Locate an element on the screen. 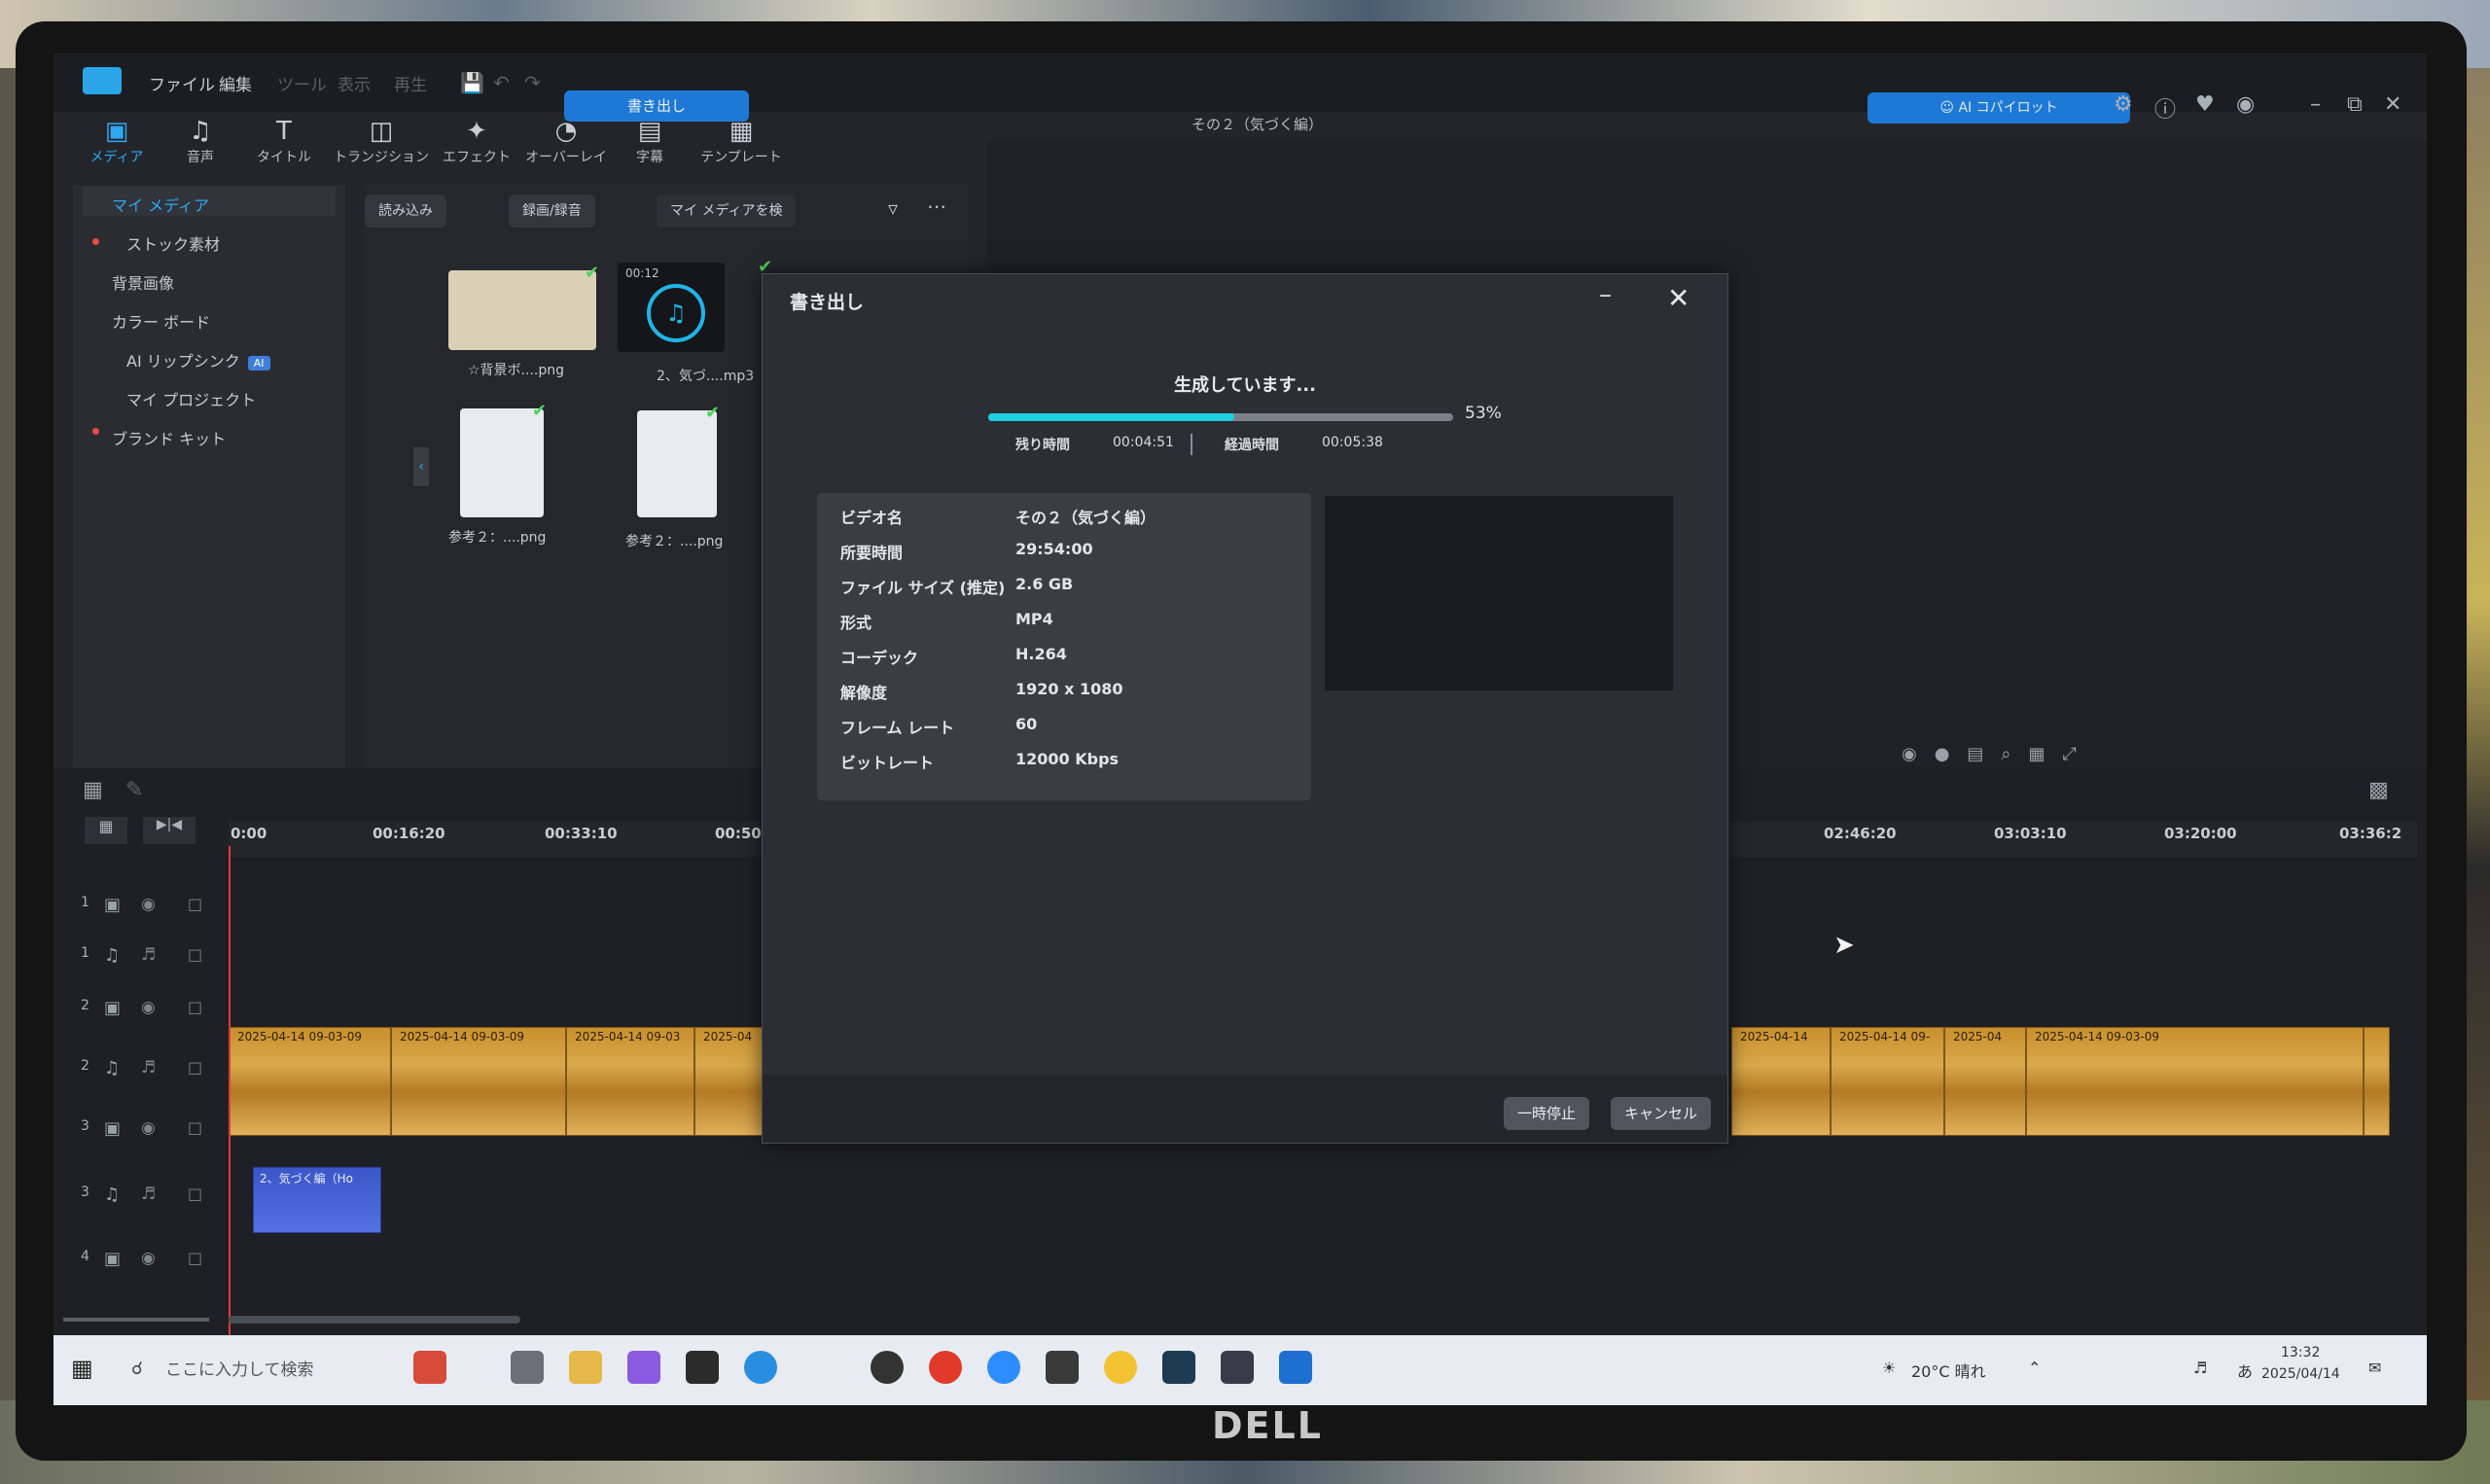 The width and height of the screenshot is (2490, 1484). clock-date: 2025/04/14 is located at coordinates (2300, 1374).